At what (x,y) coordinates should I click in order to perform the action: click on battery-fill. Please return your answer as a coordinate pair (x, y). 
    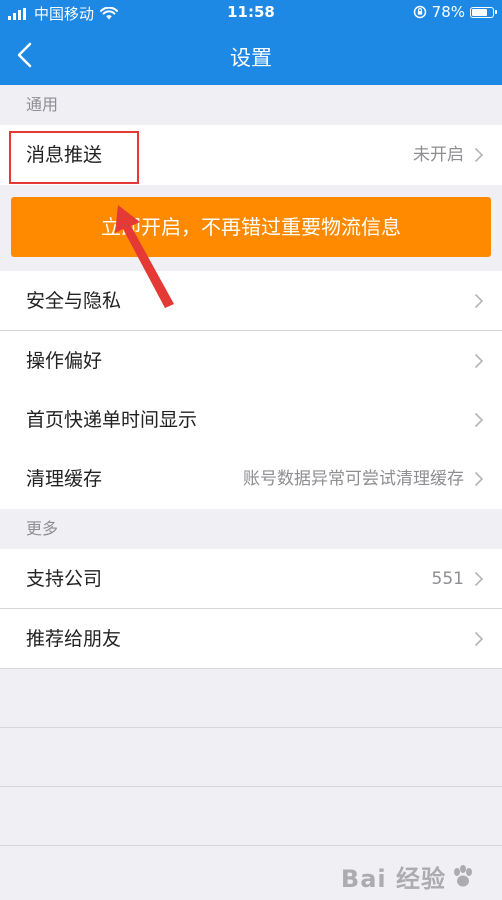
    Looking at the image, I should click on (480, 12).